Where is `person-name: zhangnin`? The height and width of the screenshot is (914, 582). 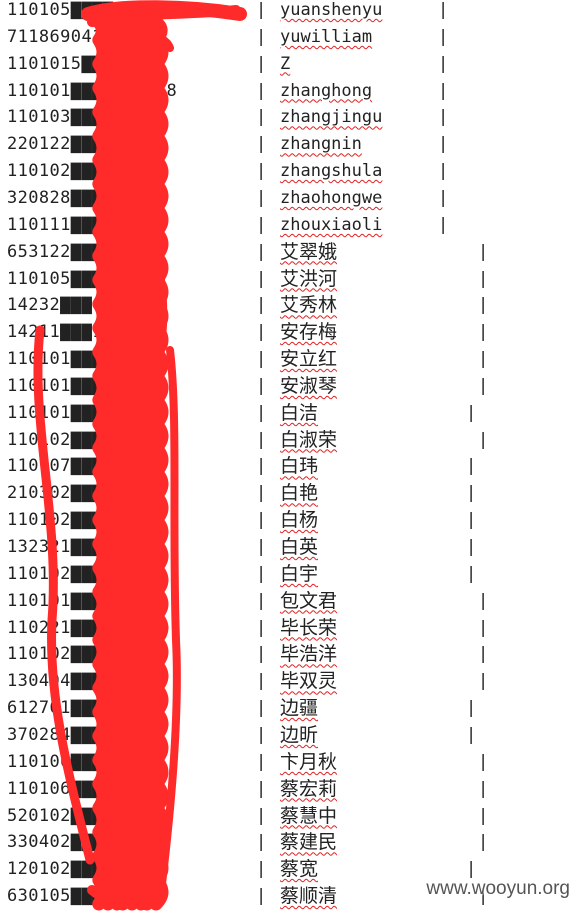
person-name: zhangnin is located at coordinates (321, 144).